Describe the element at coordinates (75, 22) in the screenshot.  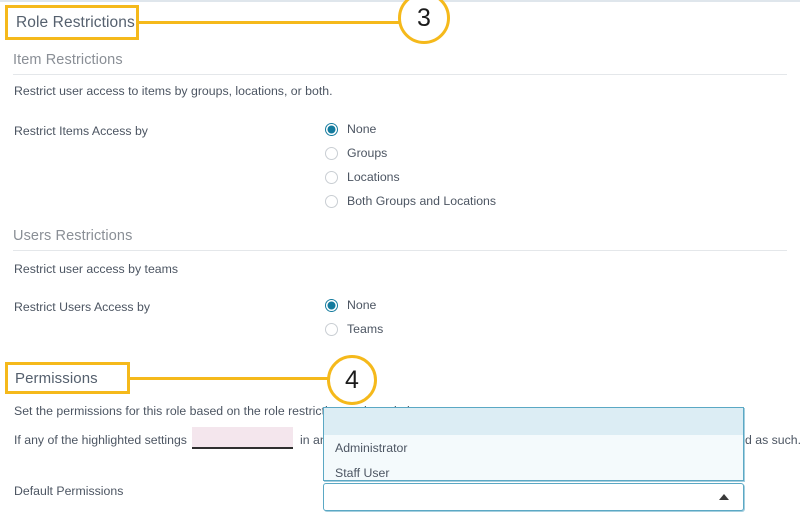
I see `page-title: Role Restrictions` at that location.